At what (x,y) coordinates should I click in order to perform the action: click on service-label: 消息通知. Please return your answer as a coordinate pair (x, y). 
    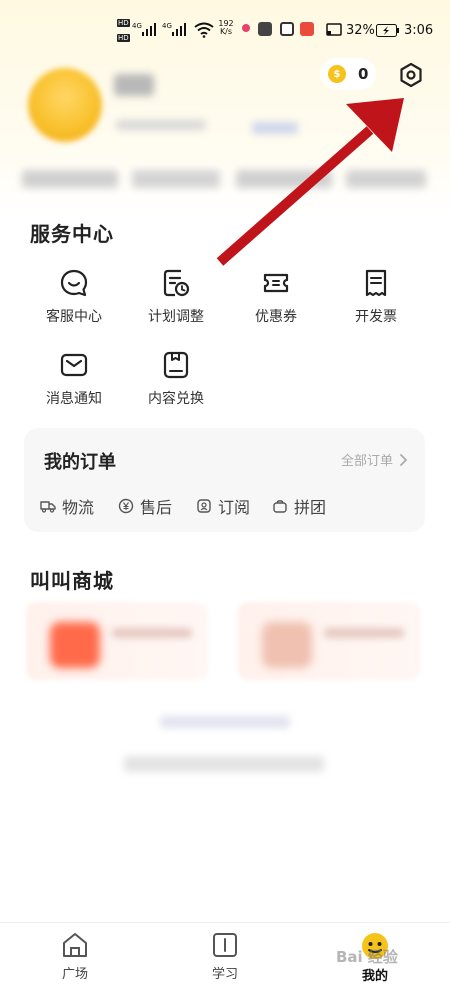
    Looking at the image, I should click on (74, 399).